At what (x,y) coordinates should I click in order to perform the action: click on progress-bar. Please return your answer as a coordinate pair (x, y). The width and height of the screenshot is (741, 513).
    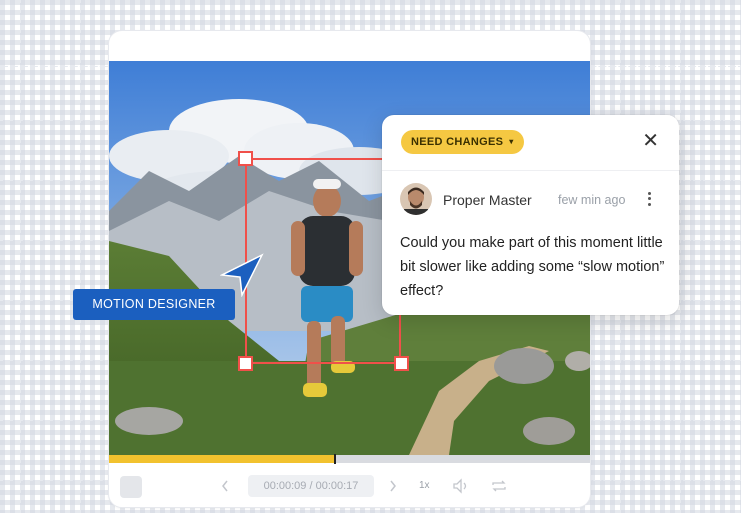
    Looking at the image, I should click on (349, 459).